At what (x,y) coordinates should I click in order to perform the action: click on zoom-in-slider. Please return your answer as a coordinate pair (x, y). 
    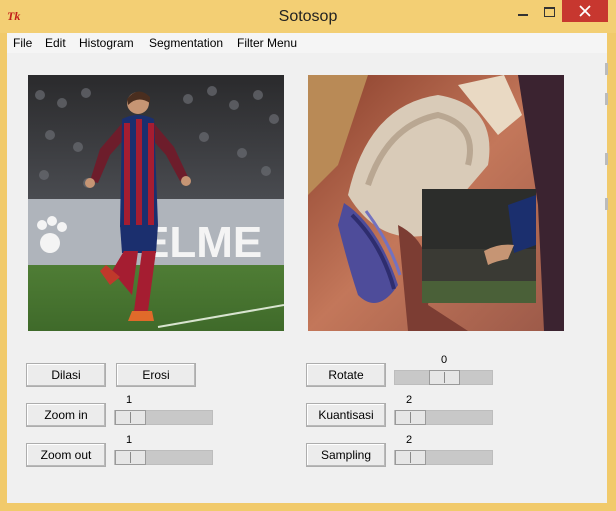
    Looking at the image, I should click on (163, 417).